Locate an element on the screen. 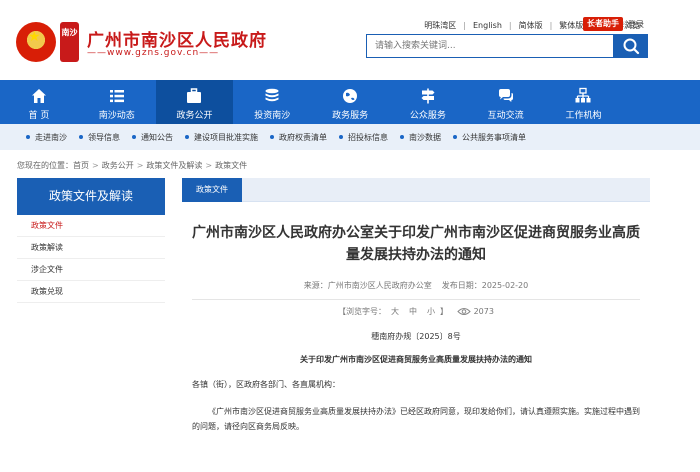 This screenshot has height=472, width=700. top-link-traditional: 繁体版 is located at coordinates (571, 25).